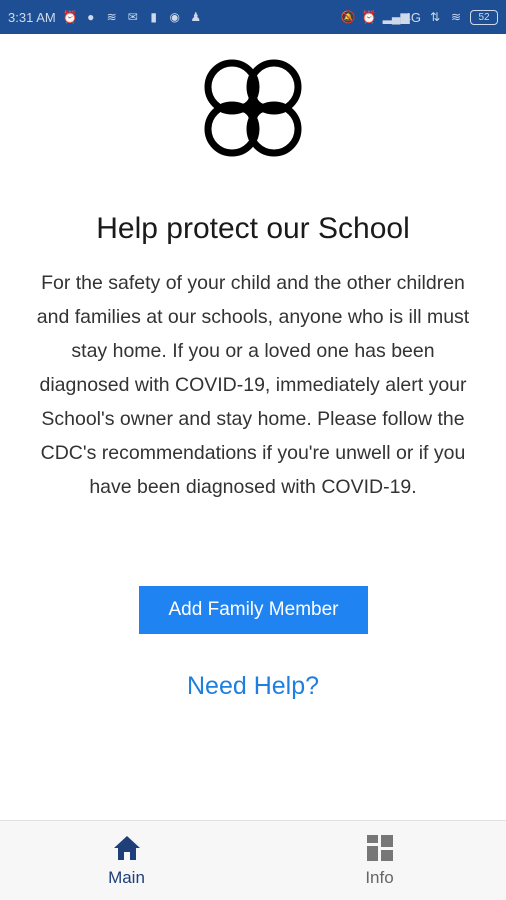 This screenshot has width=506, height=900. Describe the element at coordinates (379, 847) in the screenshot. I see `grid-icon` at that location.